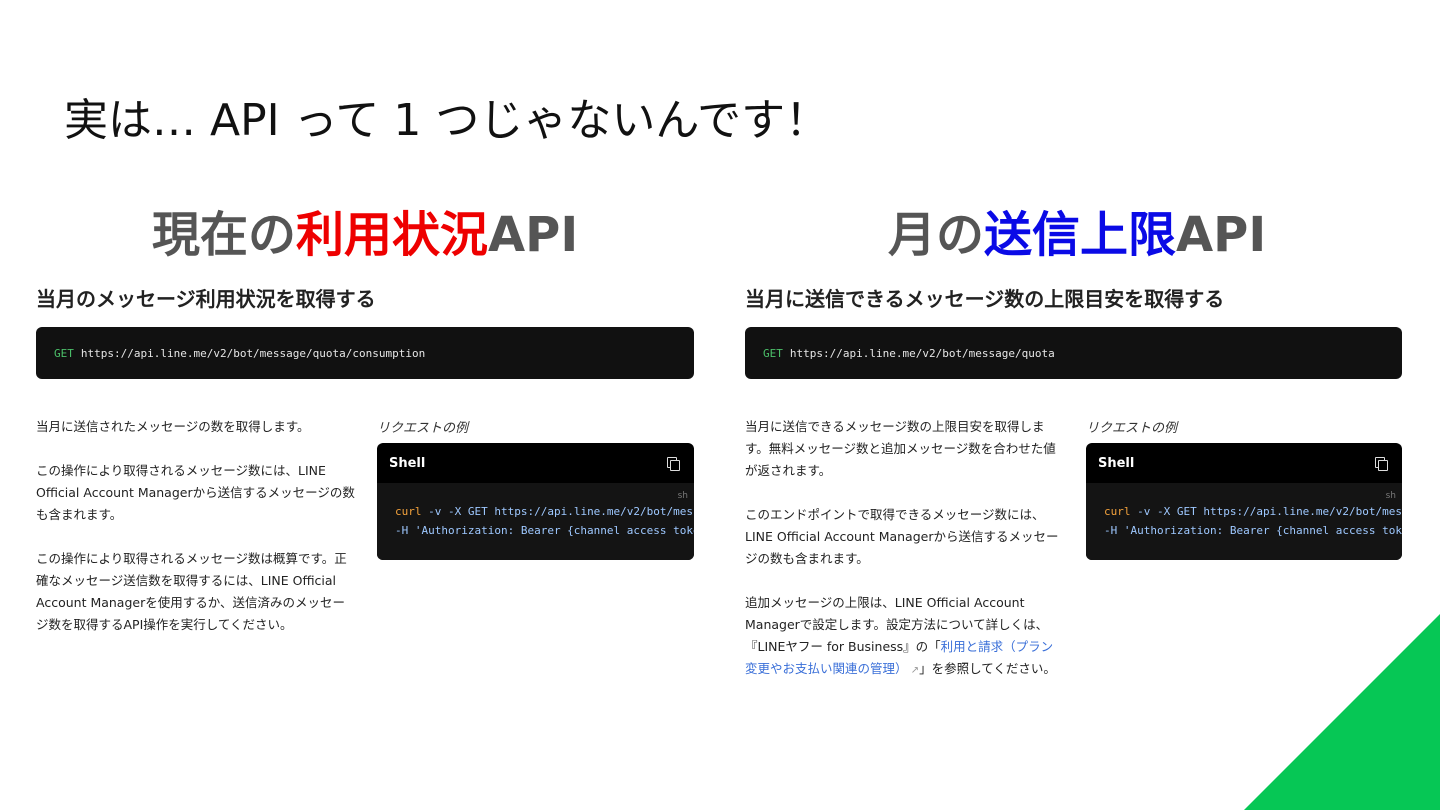 The width and height of the screenshot is (1440, 810). Describe the element at coordinates (922, 353) in the screenshot. I see `endpoint-url: https://api.line.me/v2/bot/message/quota` at that location.